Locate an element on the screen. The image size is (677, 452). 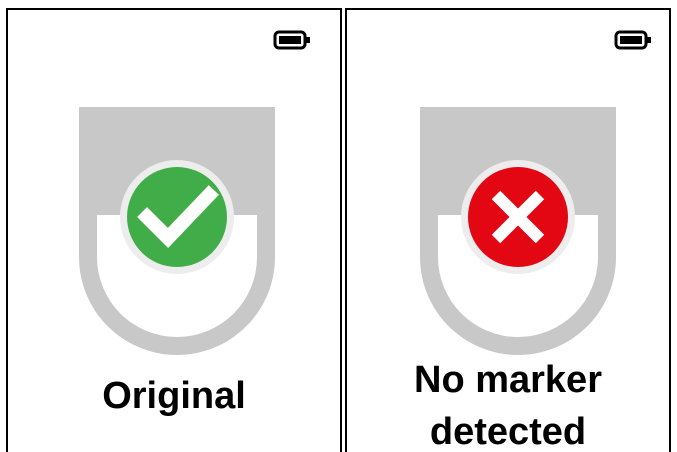
status-caption-line1: No marker is located at coordinates (508, 380).